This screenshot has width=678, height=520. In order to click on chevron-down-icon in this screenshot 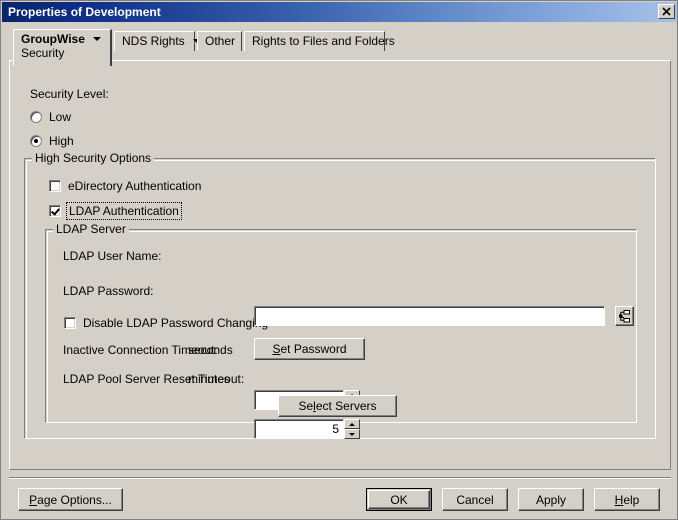, I will do `click(96, 39)`.